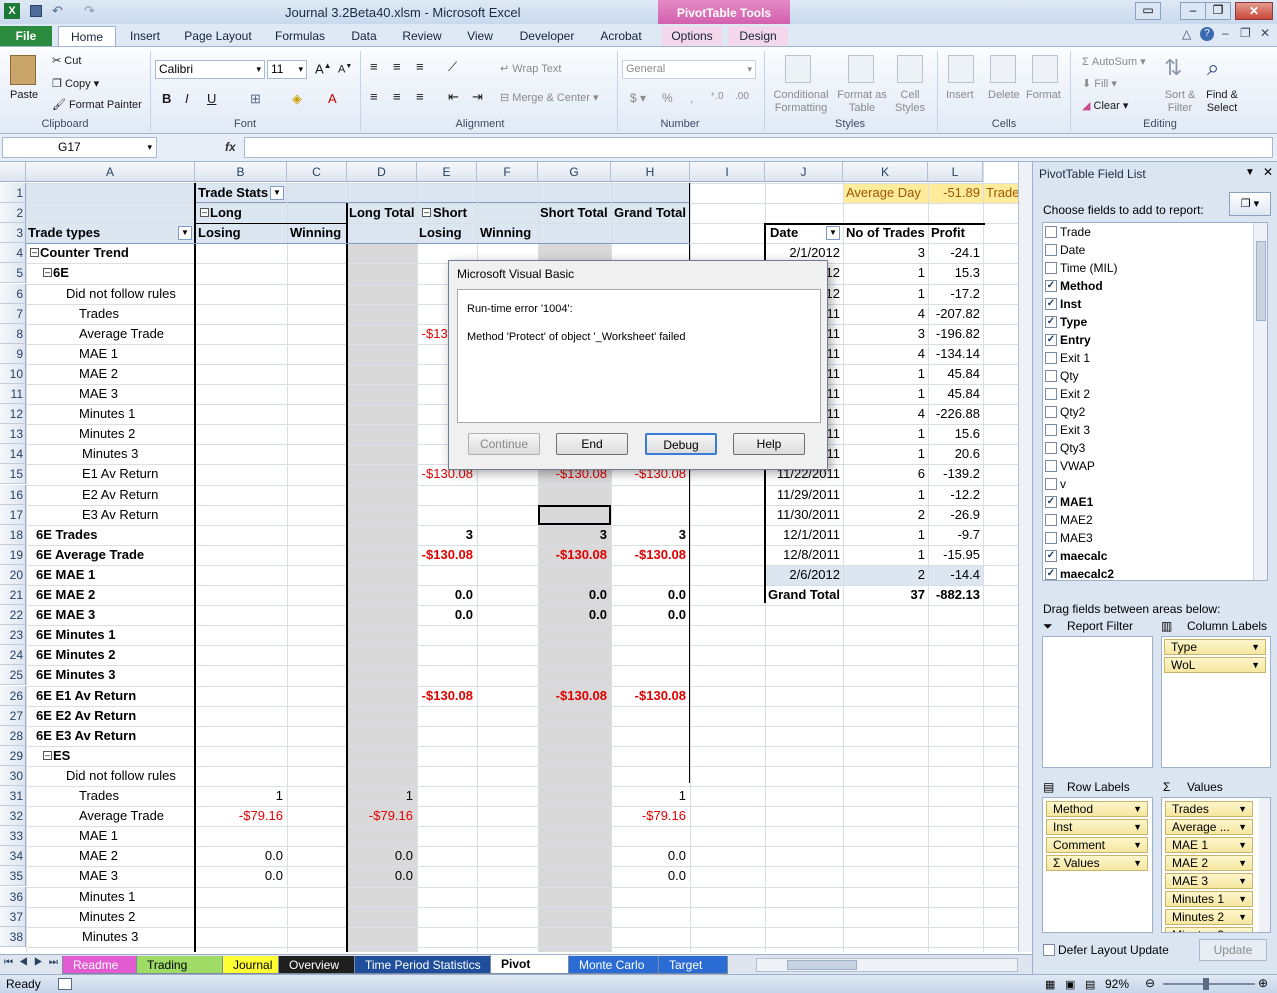 Image resolution: width=1277 pixels, height=993 pixels. Describe the element at coordinates (103, 233) in the screenshot. I see `row-label-header: Trade types` at that location.